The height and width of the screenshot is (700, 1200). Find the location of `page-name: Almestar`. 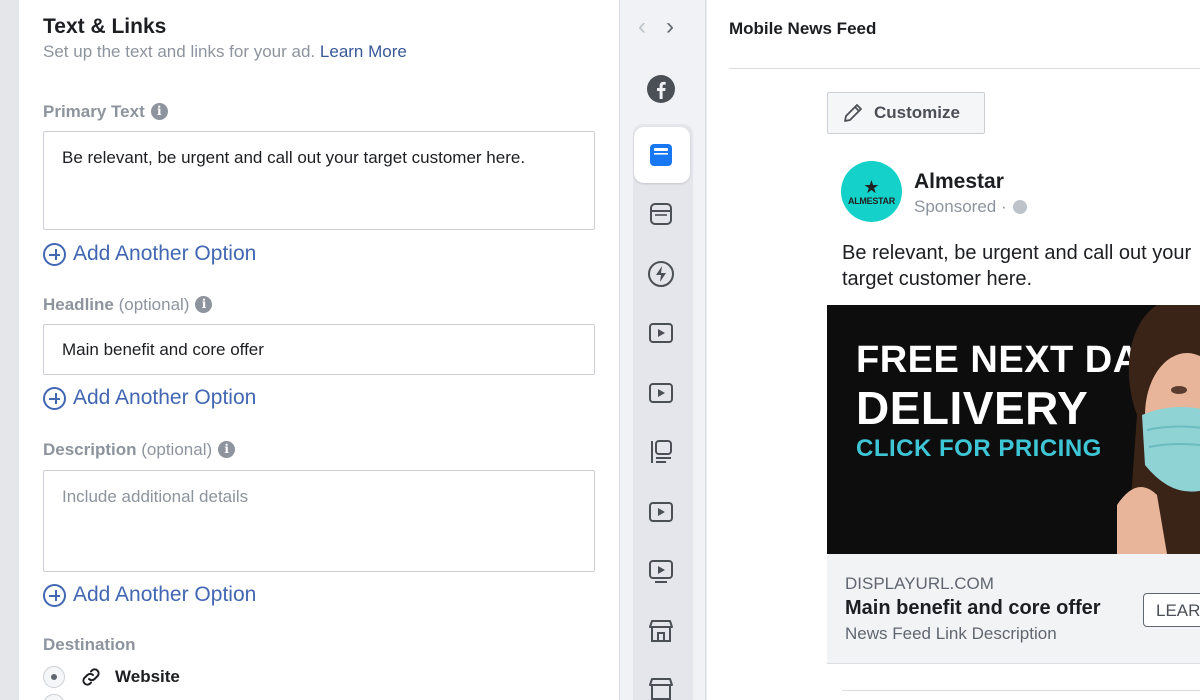

page-name: Almestar is located at coordinates (959, 182).